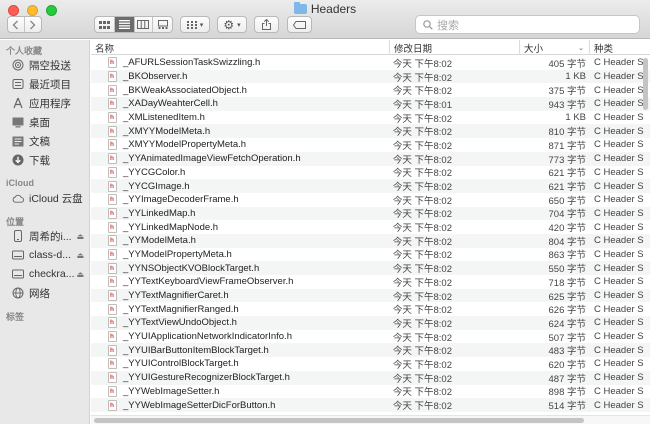 This screenshot has width=650, height=424. What do you see at coordinates (50, 84) in the screenshot?
I see `sidebar-item-recents: 最近项目` at bounding box center [50, 84].